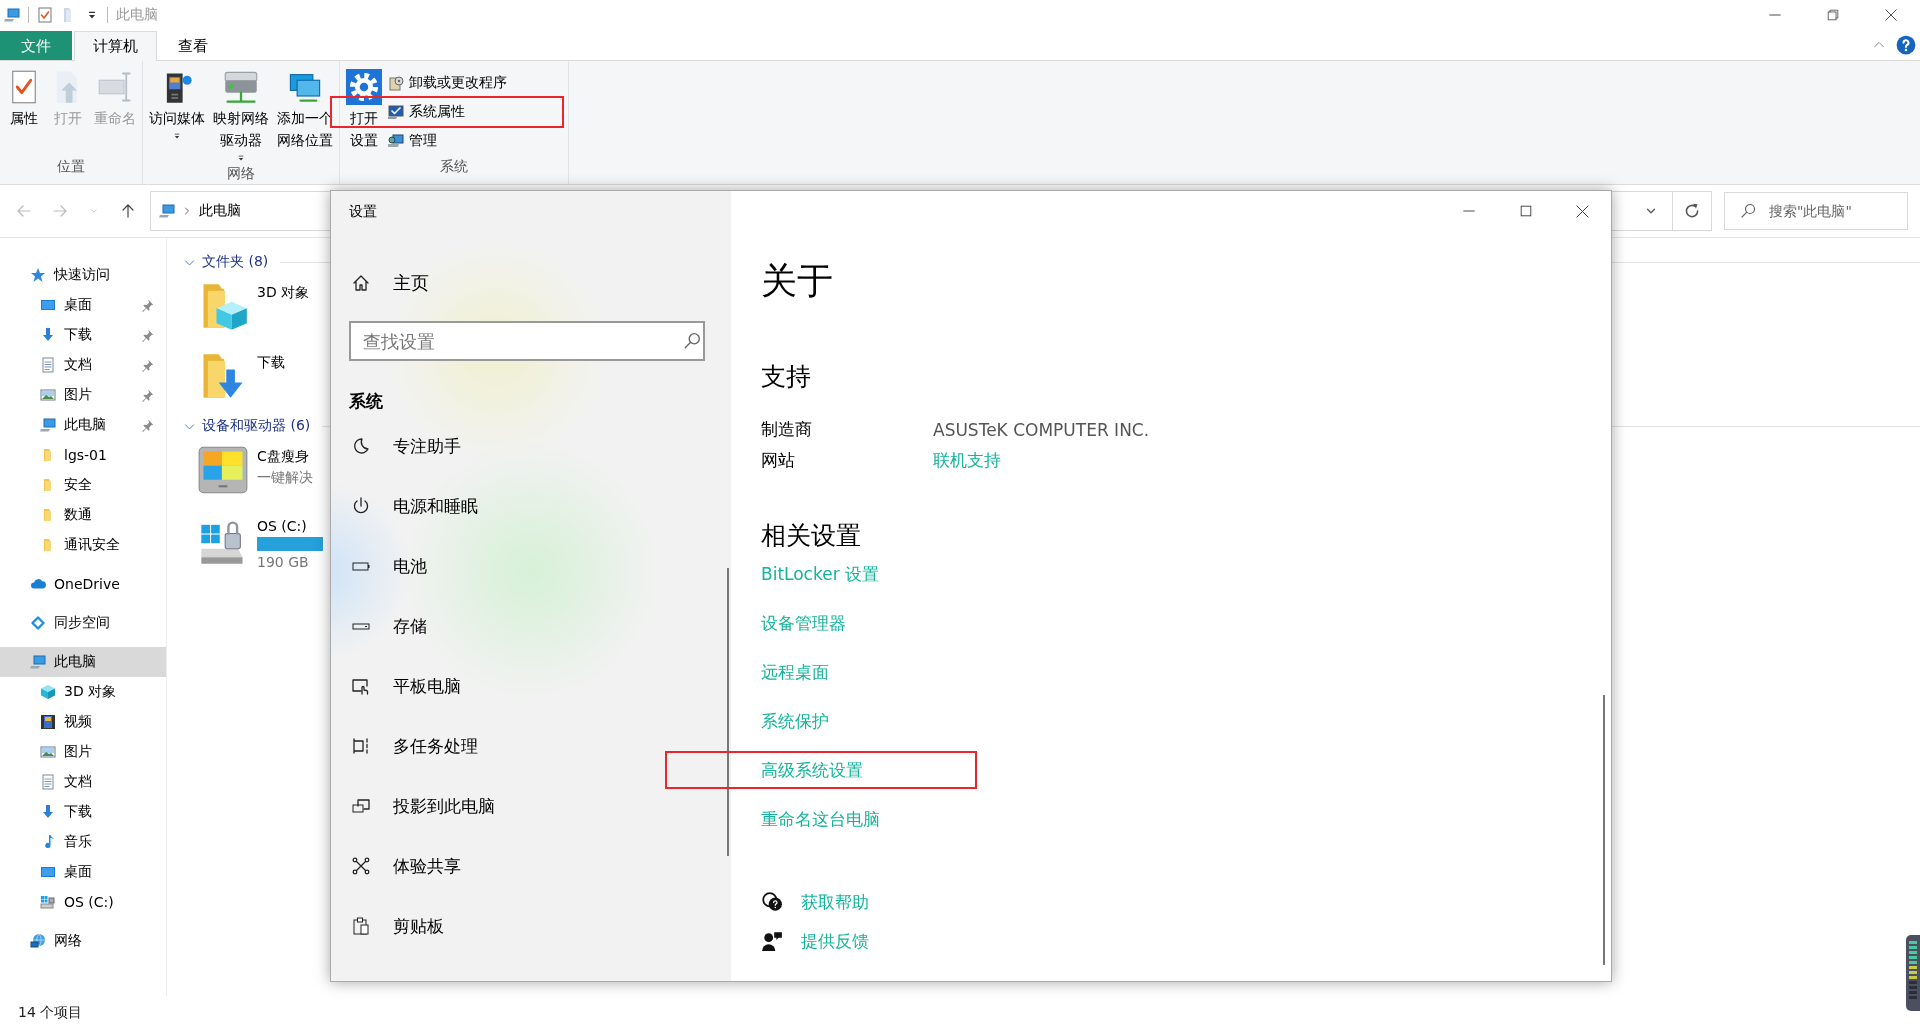  What do you see at coordinates (71, 167) in the screenshot?
I see `group-label: 位置` at bounding box center [71, 167].